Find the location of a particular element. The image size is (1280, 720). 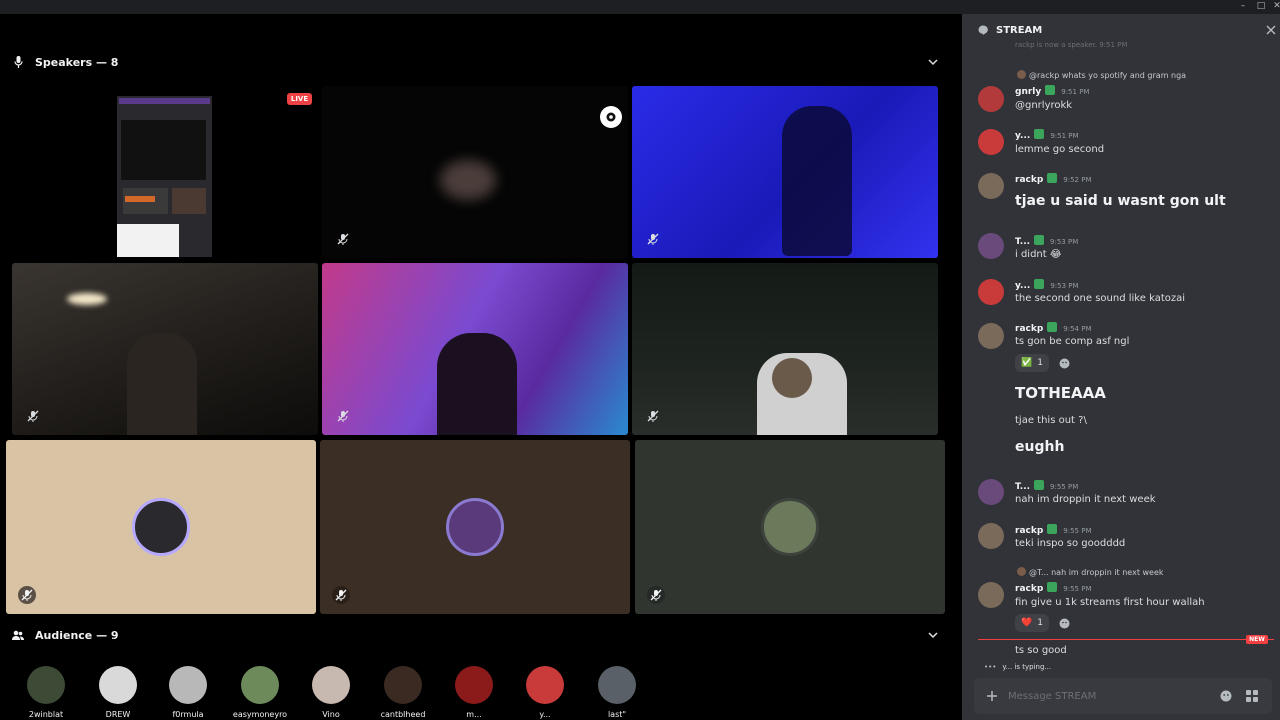

timestamp: 9:51 PM is located at coordinates (1064, 136).